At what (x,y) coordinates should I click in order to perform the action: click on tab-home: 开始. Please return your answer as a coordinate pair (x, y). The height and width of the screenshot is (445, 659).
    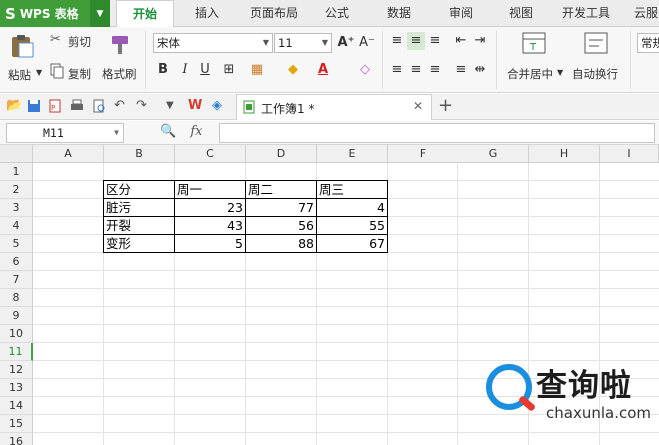
    Looking at the image, I should click on (145, 14).